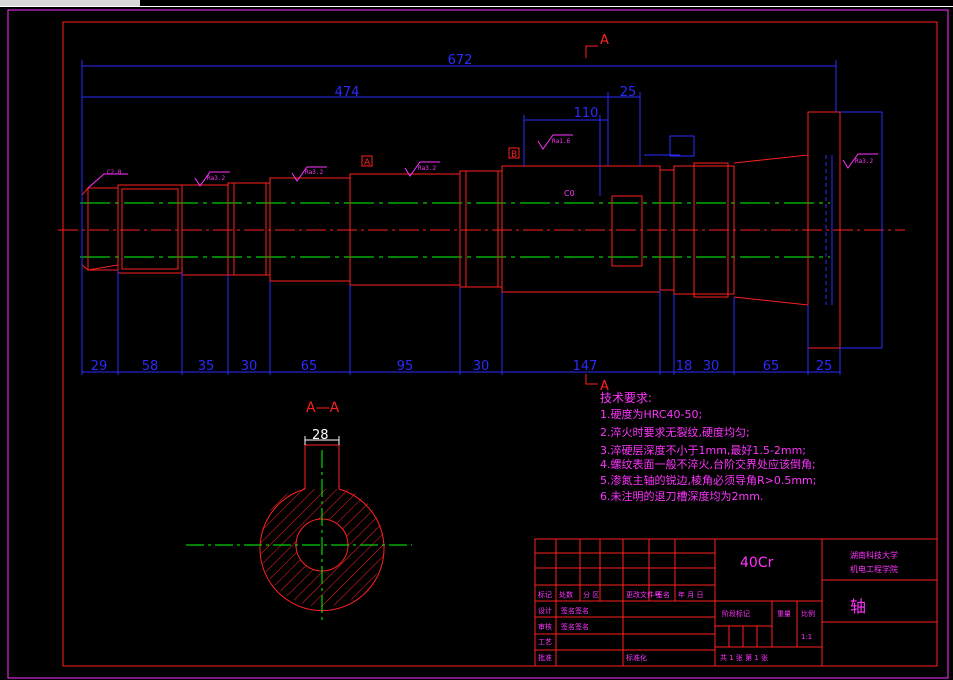 The width and height of the screenshot is (953, 680). What do you see at coordinates (114, 172) in the screenshot?
I see `chamfer-label: C2.0` at bounding box center [114, 172].